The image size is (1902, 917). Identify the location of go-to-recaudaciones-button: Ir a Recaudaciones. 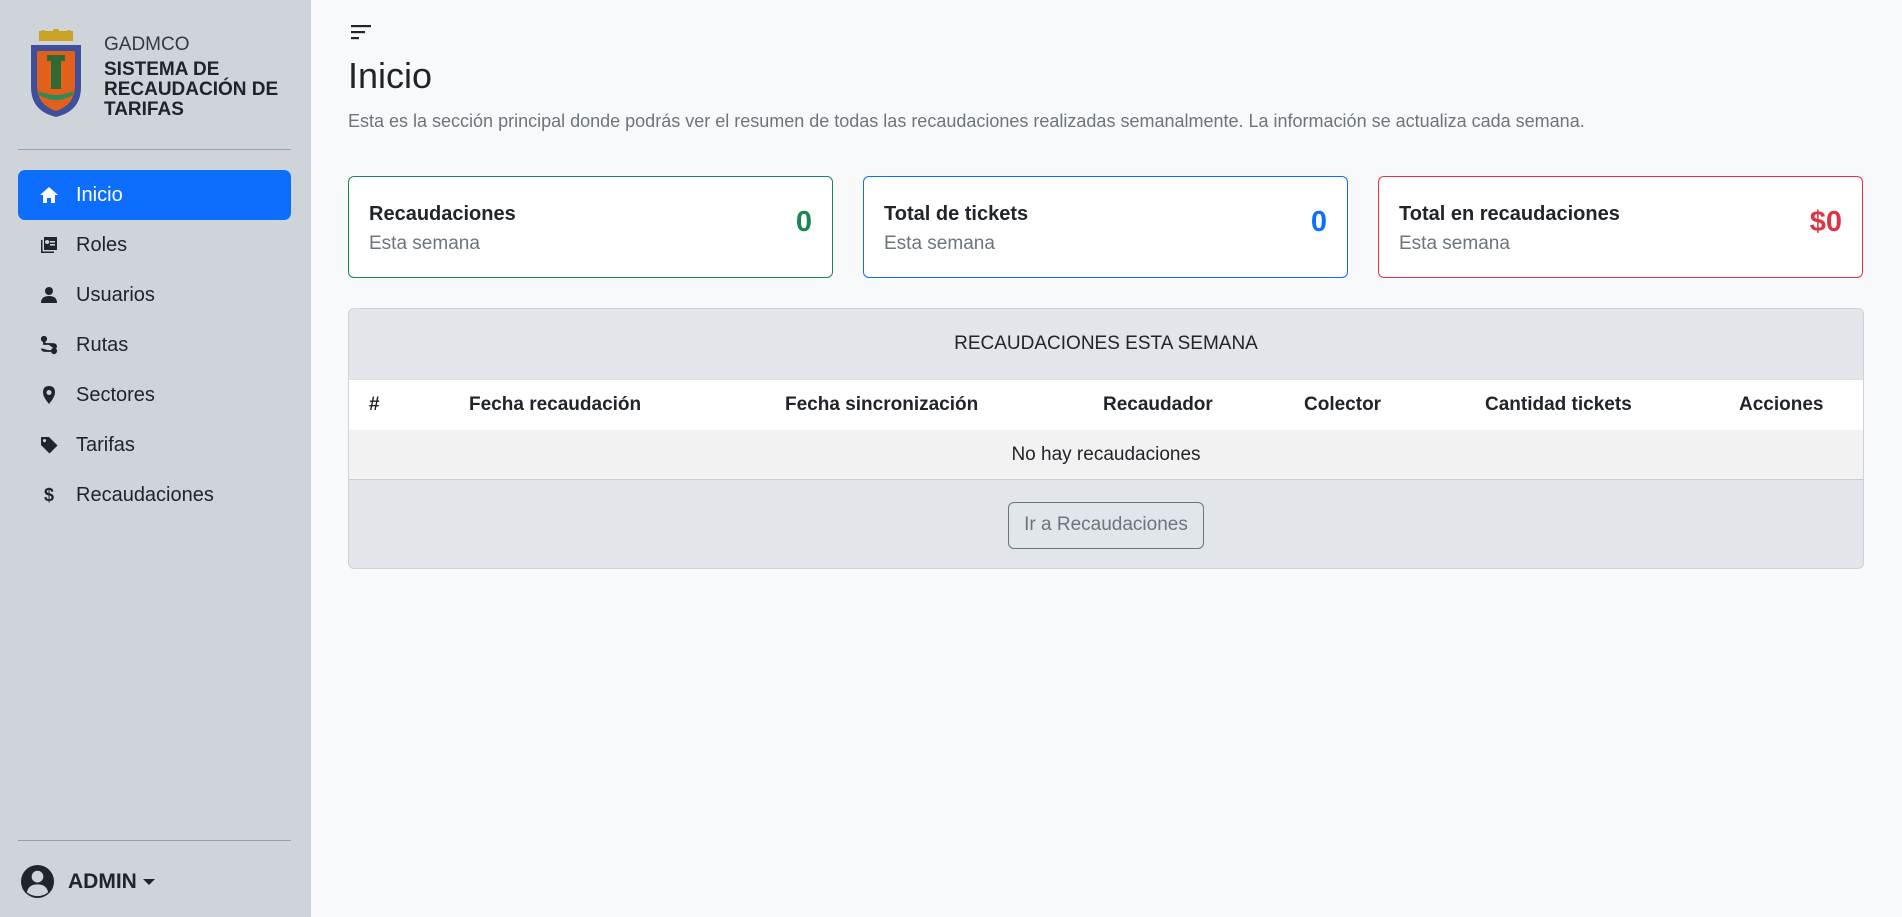
(1106, 525).